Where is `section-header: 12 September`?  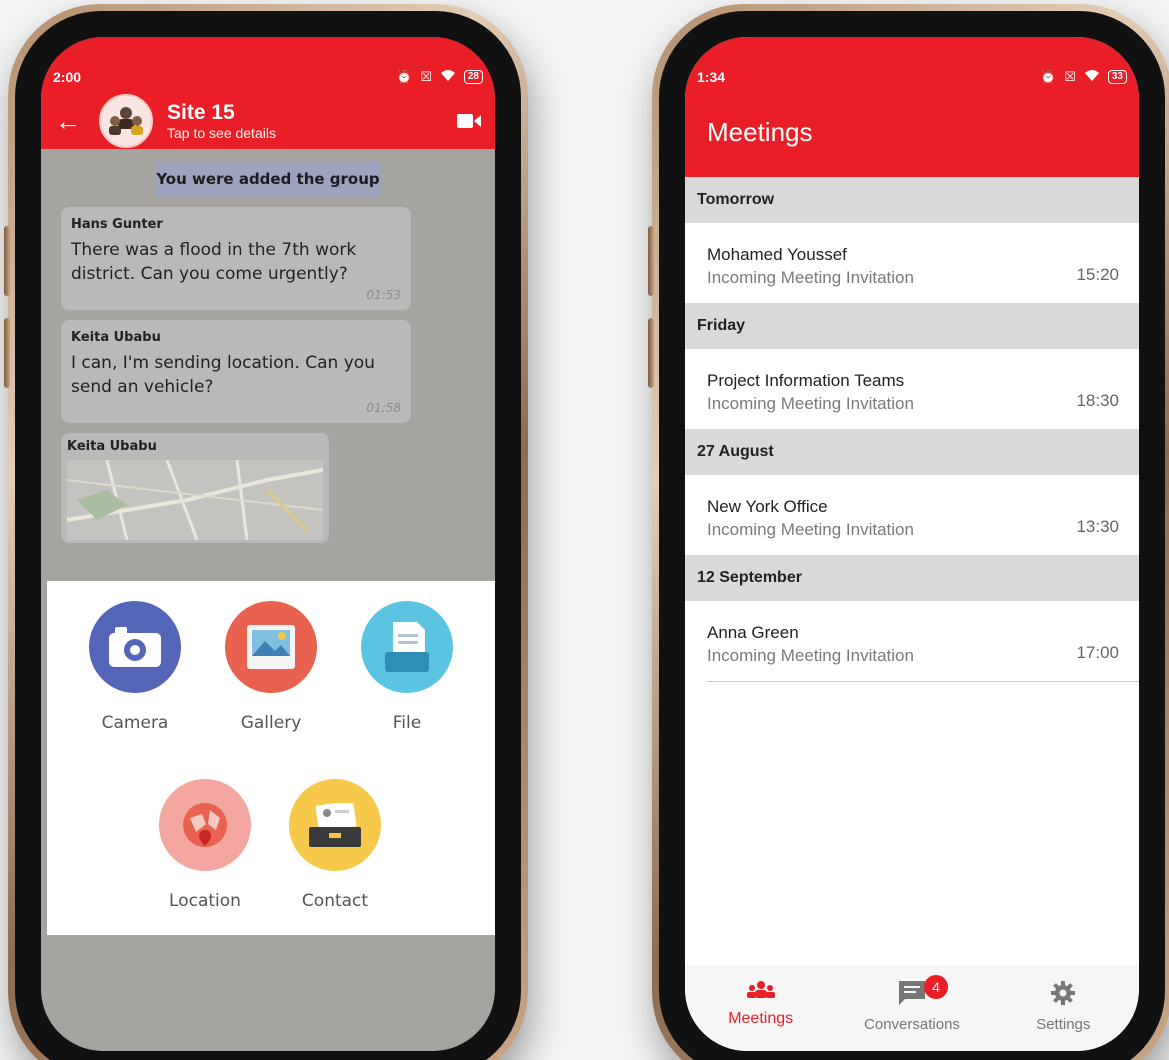 section-header: 12 September is located at coordinates (912, 578).